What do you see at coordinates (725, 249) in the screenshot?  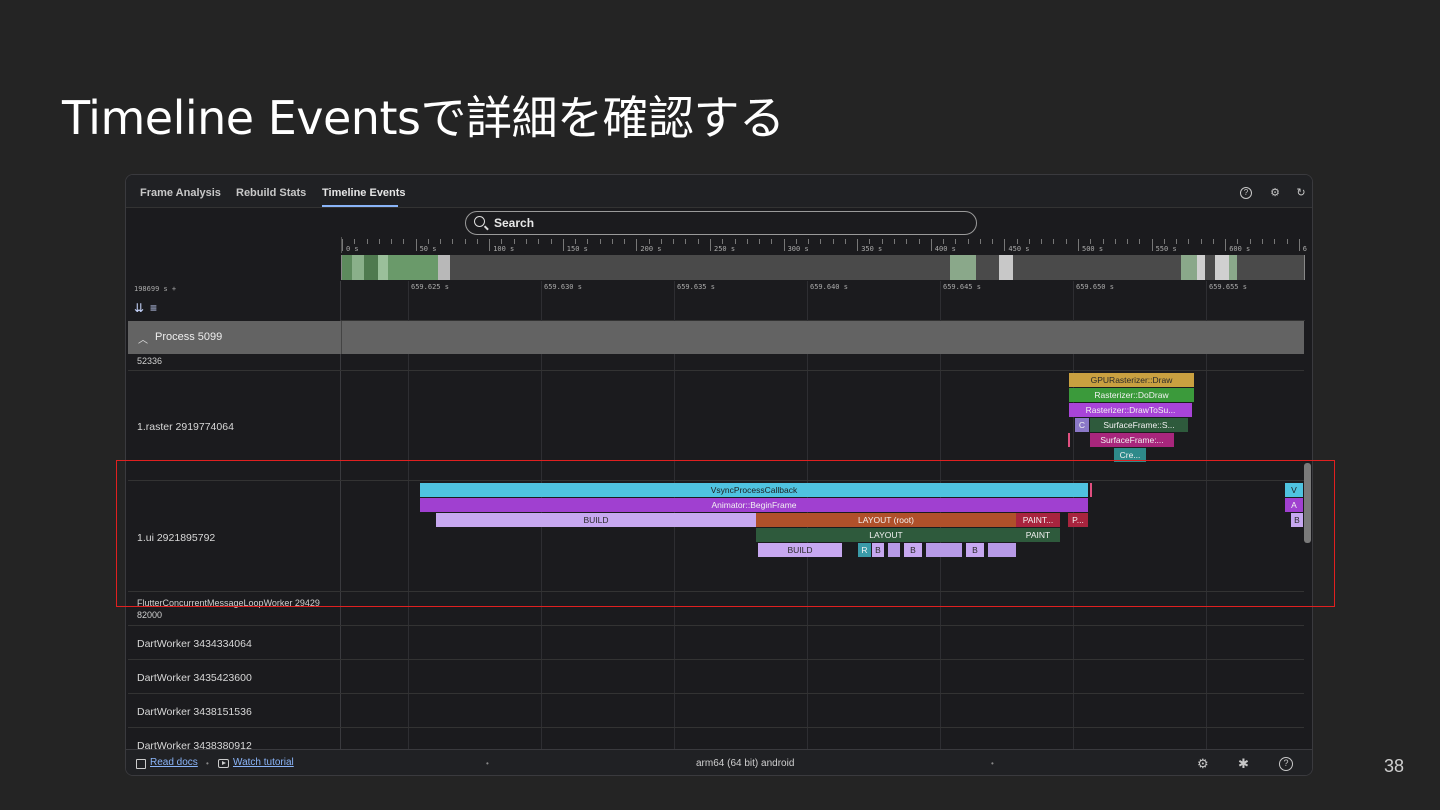 I see `overview-tick-label: 250 s` at bounding box center [725, 249].